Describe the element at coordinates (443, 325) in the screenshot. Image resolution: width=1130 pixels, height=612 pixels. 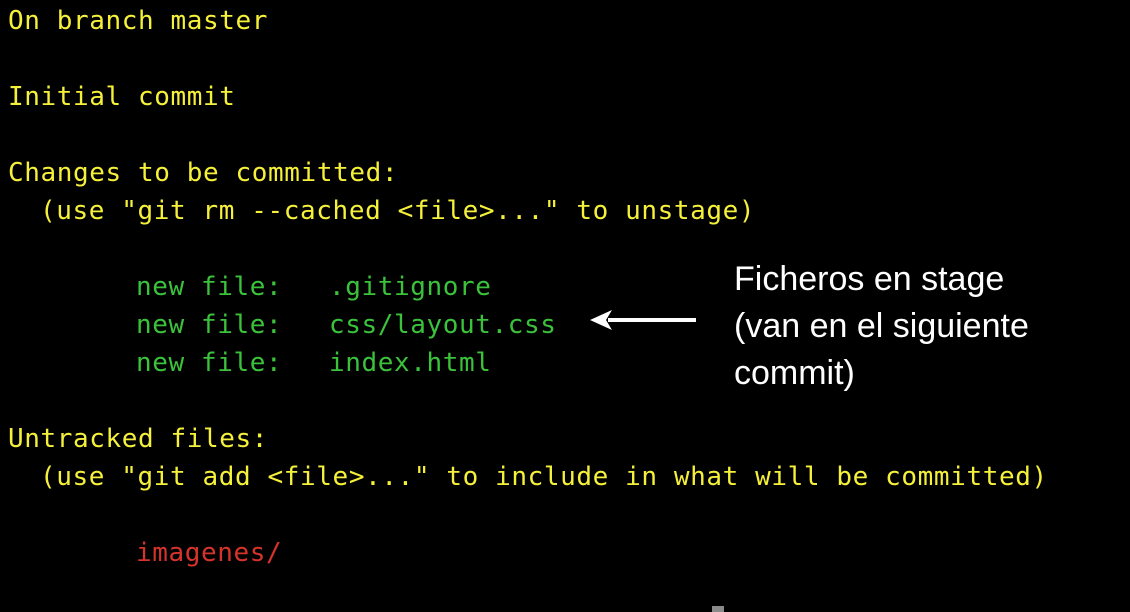
I see `staged-file-path: css/layout.css` at that location.